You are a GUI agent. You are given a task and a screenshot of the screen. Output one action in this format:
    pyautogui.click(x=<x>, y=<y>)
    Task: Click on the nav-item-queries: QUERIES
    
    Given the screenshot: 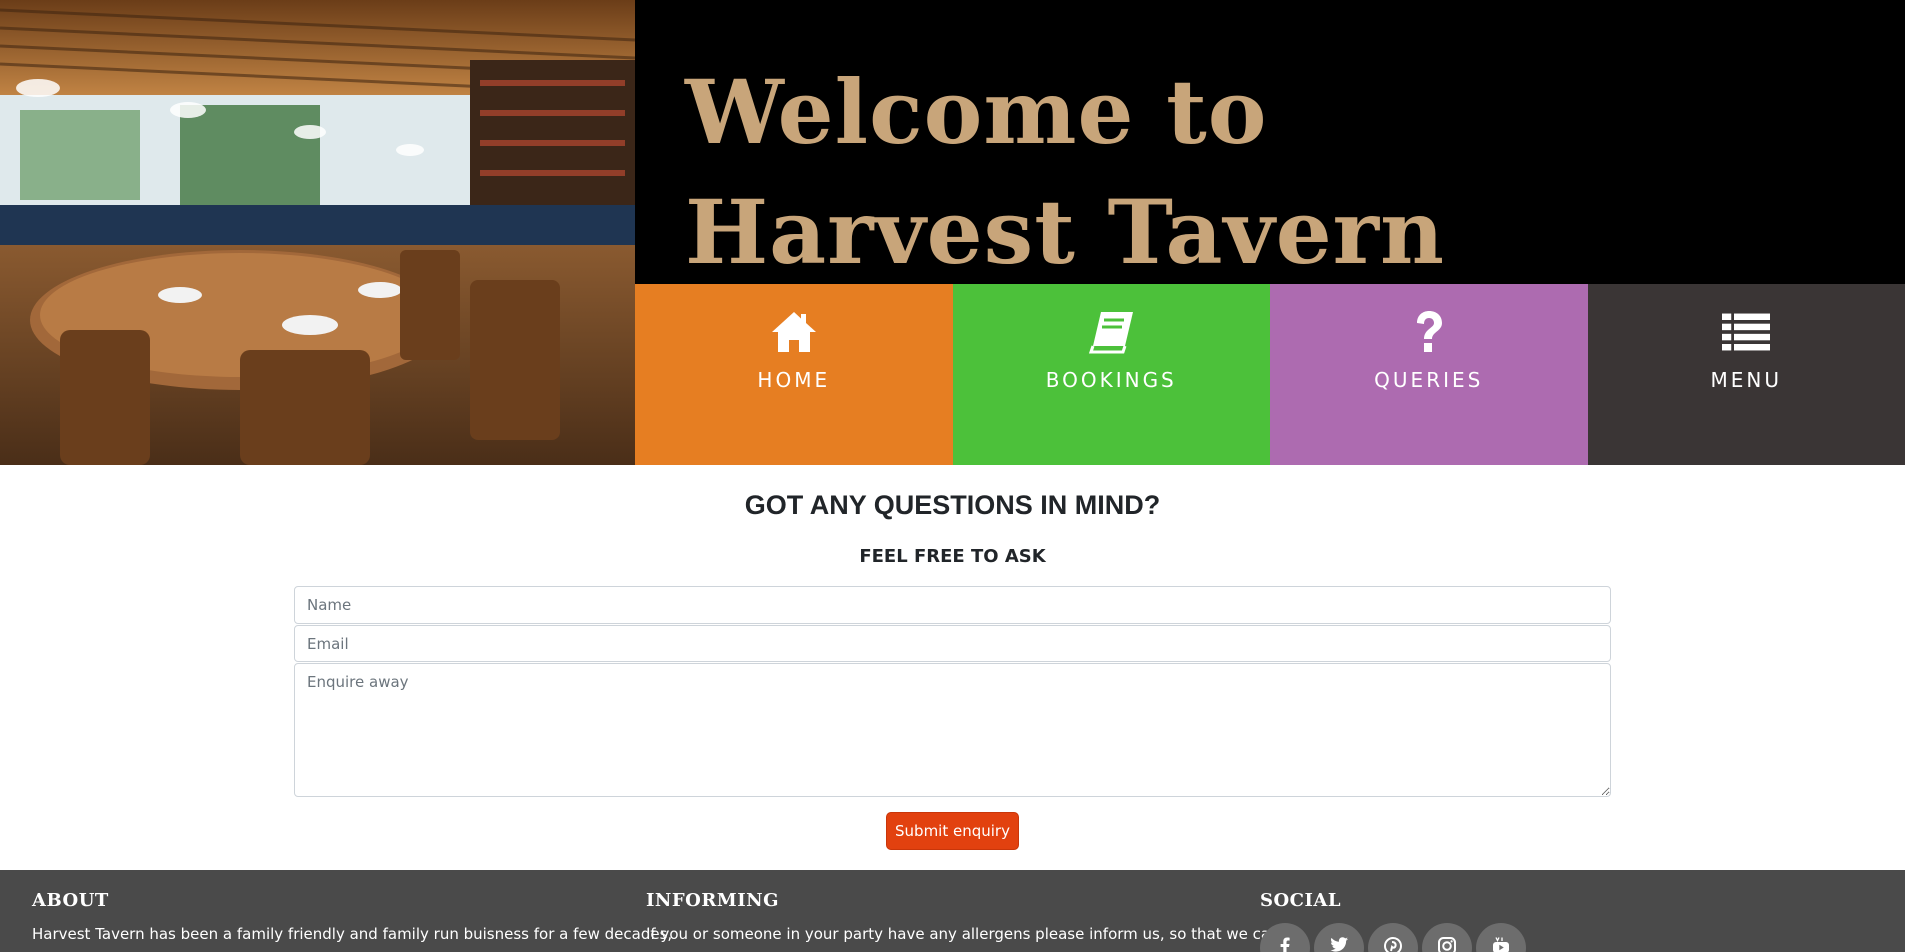 What is the action you would take?
    pyautogui.click(x=1429, y=374)
    